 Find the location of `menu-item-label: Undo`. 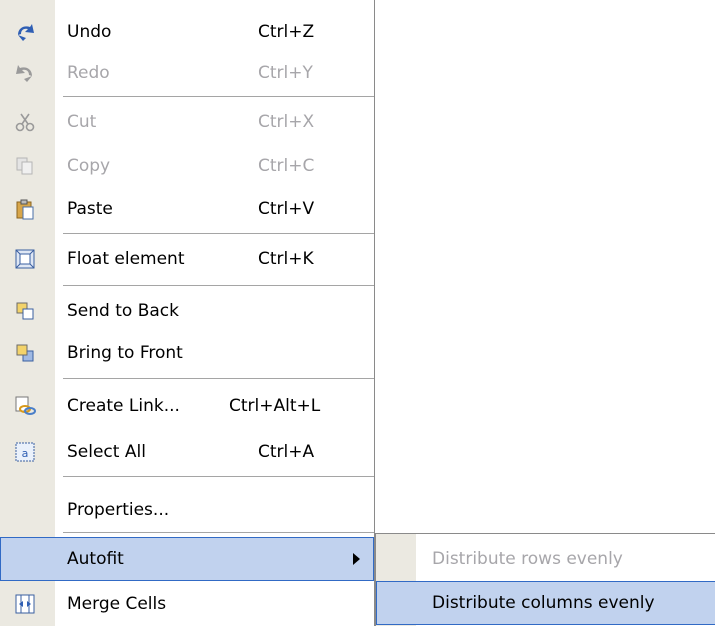

menu-item-label: Undo is located at coordinates (89, 32).